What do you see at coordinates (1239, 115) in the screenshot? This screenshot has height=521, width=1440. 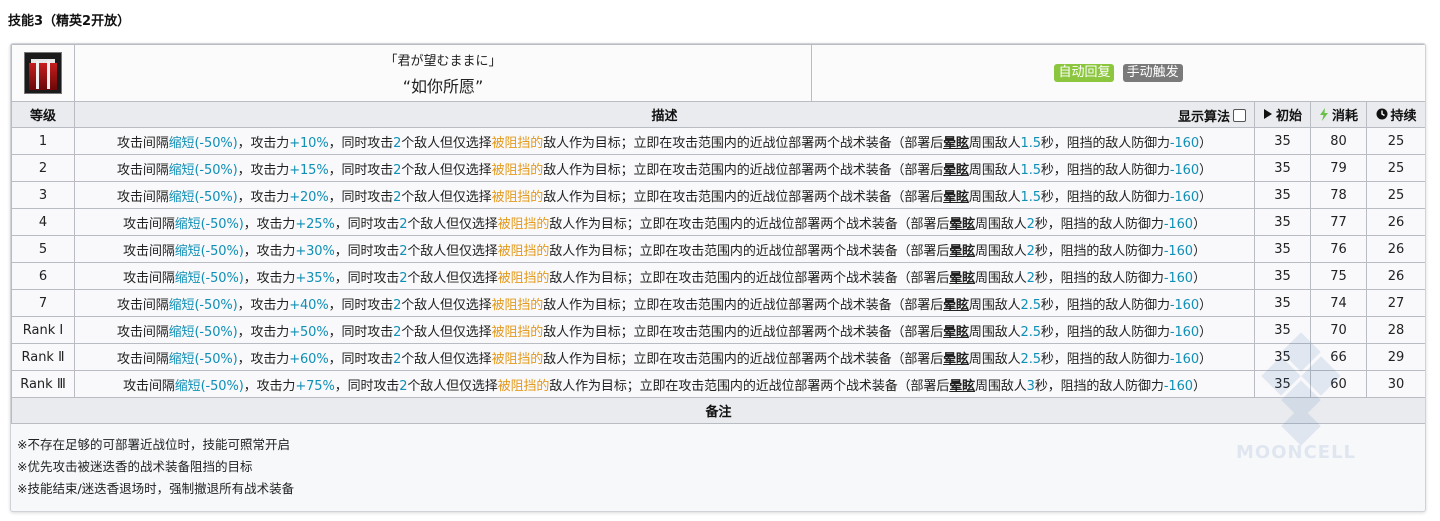 I see `show-algorithm-checkbox` at bounding box center [1239, 115].